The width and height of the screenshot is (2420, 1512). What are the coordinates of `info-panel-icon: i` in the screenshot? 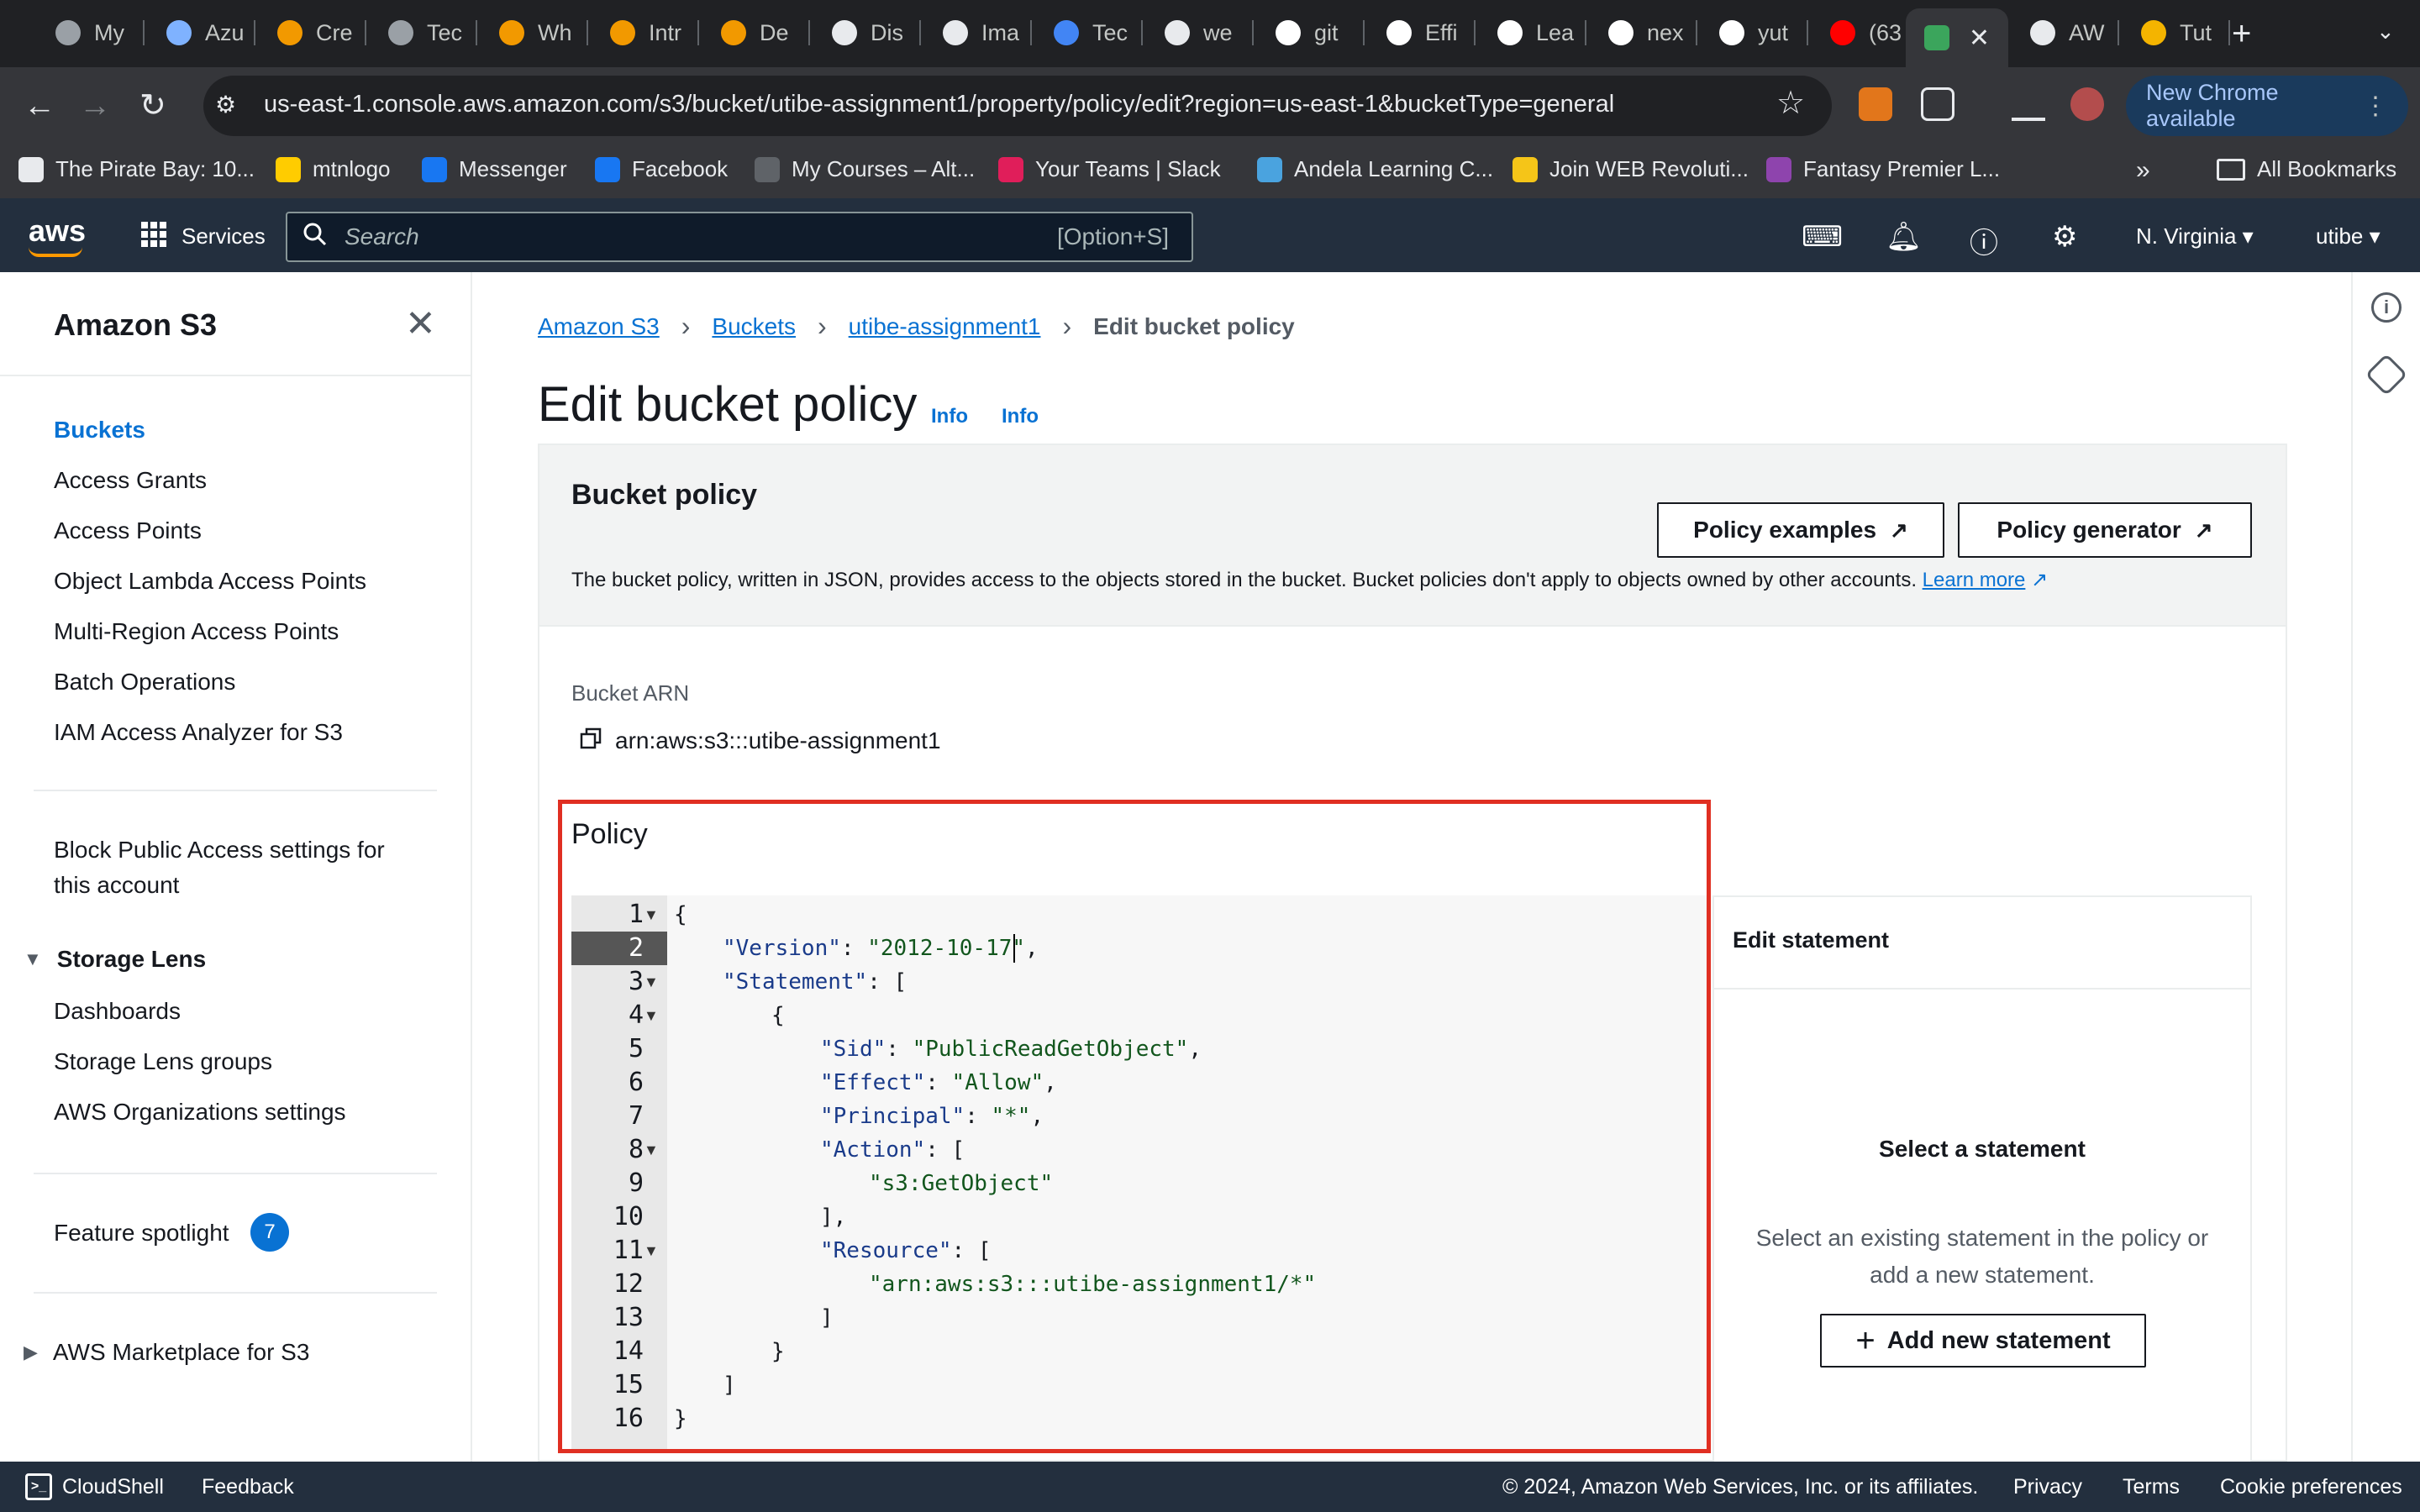 It's located at (2387, 307).